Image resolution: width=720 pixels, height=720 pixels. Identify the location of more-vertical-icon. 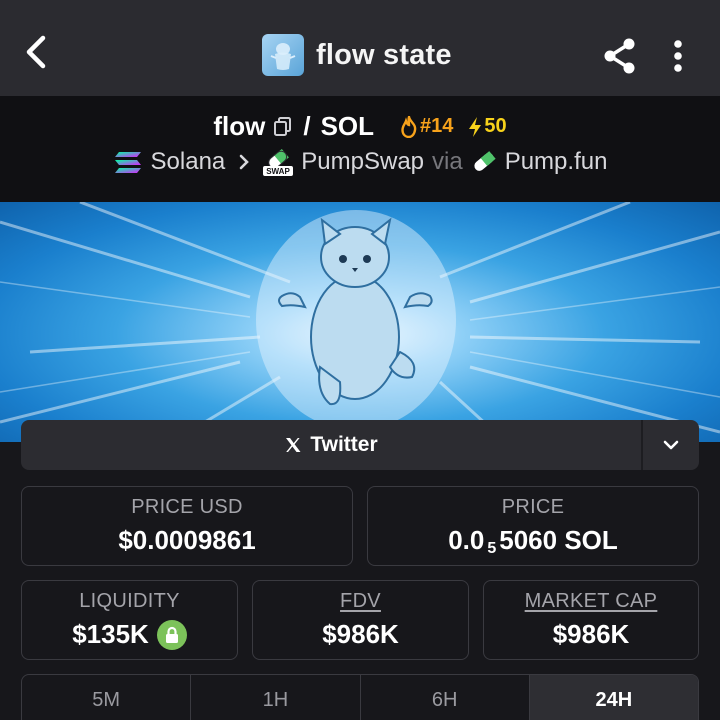
(678, 56).